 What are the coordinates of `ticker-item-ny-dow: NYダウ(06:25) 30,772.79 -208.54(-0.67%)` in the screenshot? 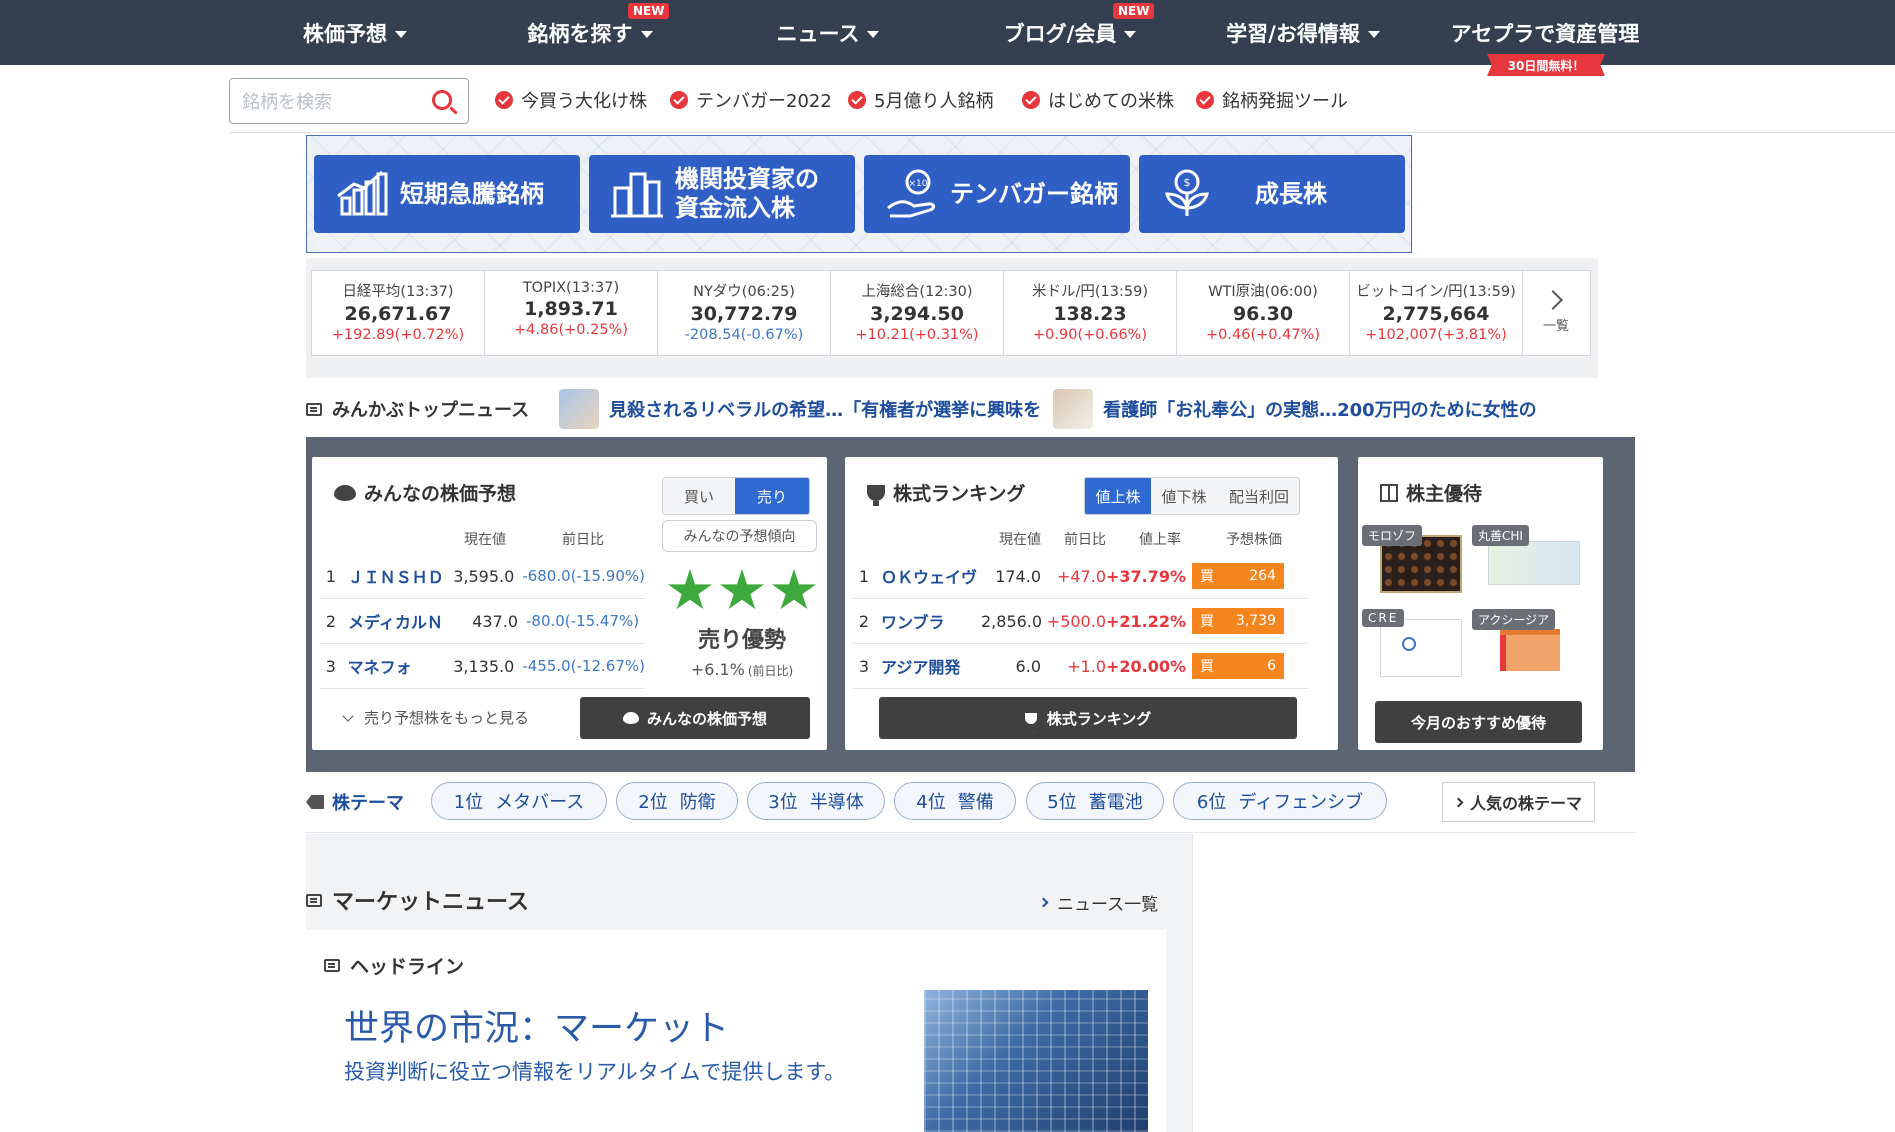 It's located at (744, 313).